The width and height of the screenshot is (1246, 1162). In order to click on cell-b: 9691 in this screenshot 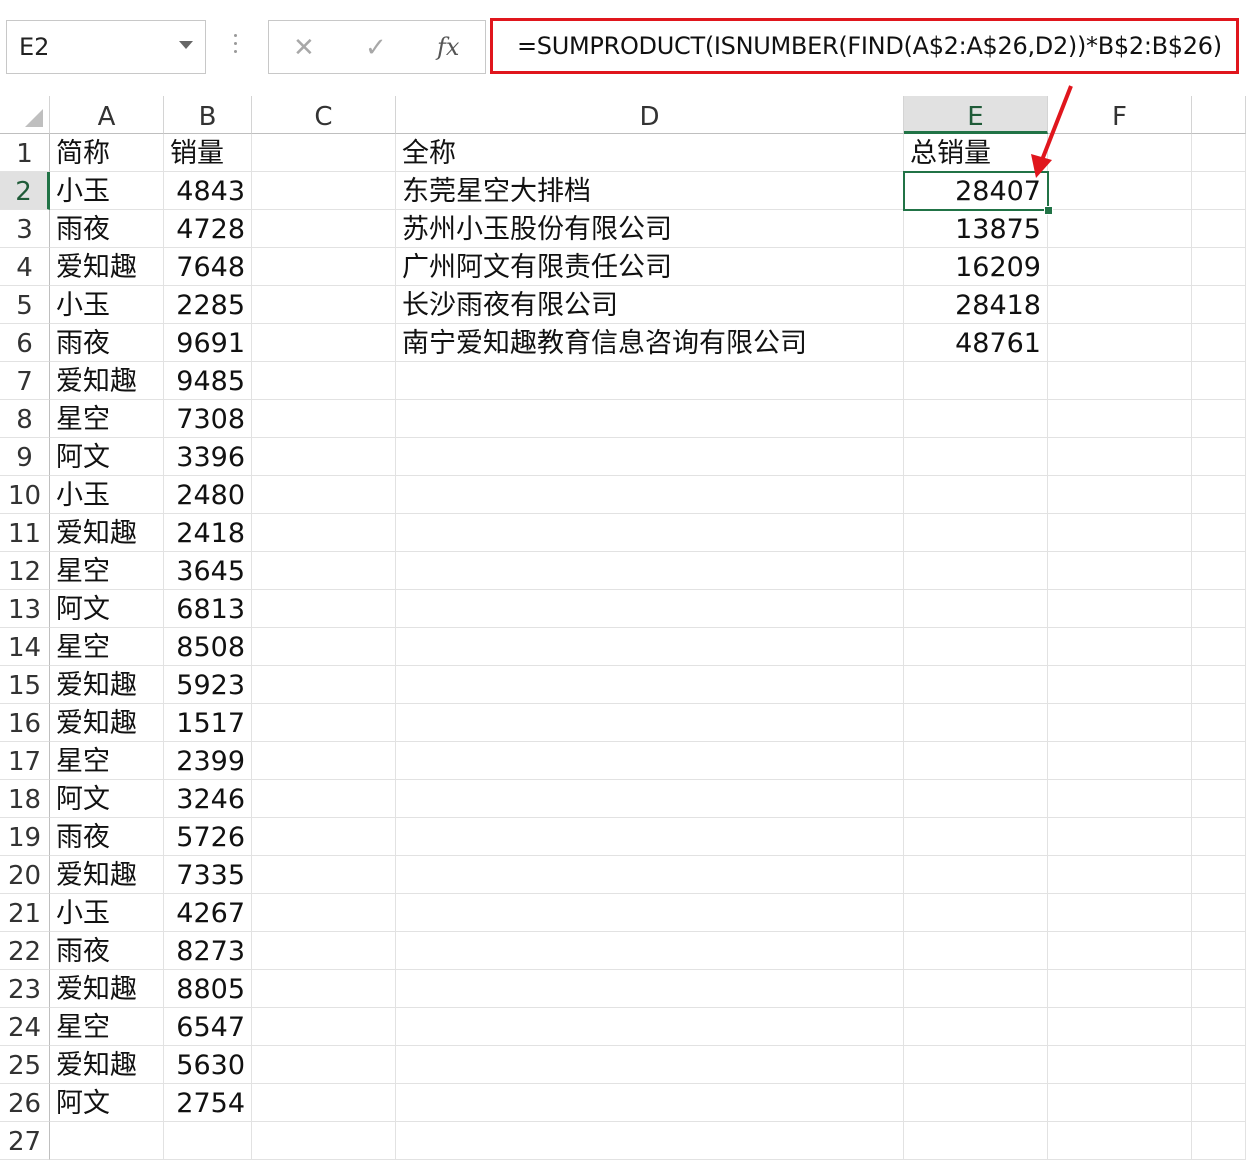, I will do `click(208, 343)`.